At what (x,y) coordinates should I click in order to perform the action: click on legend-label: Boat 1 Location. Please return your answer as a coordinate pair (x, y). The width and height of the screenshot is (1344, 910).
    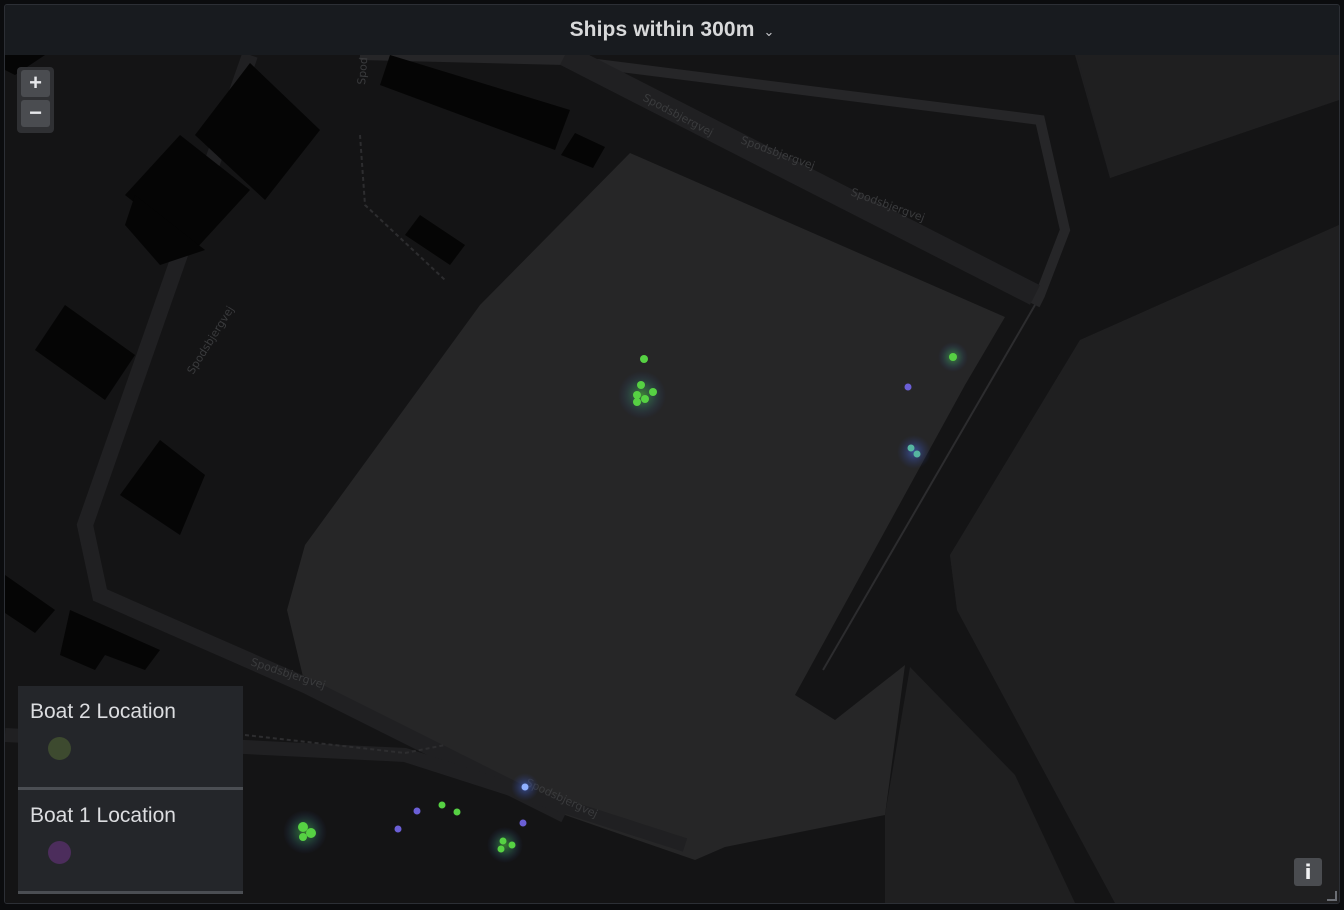
    Looking at the image, I should click on (103, 815).